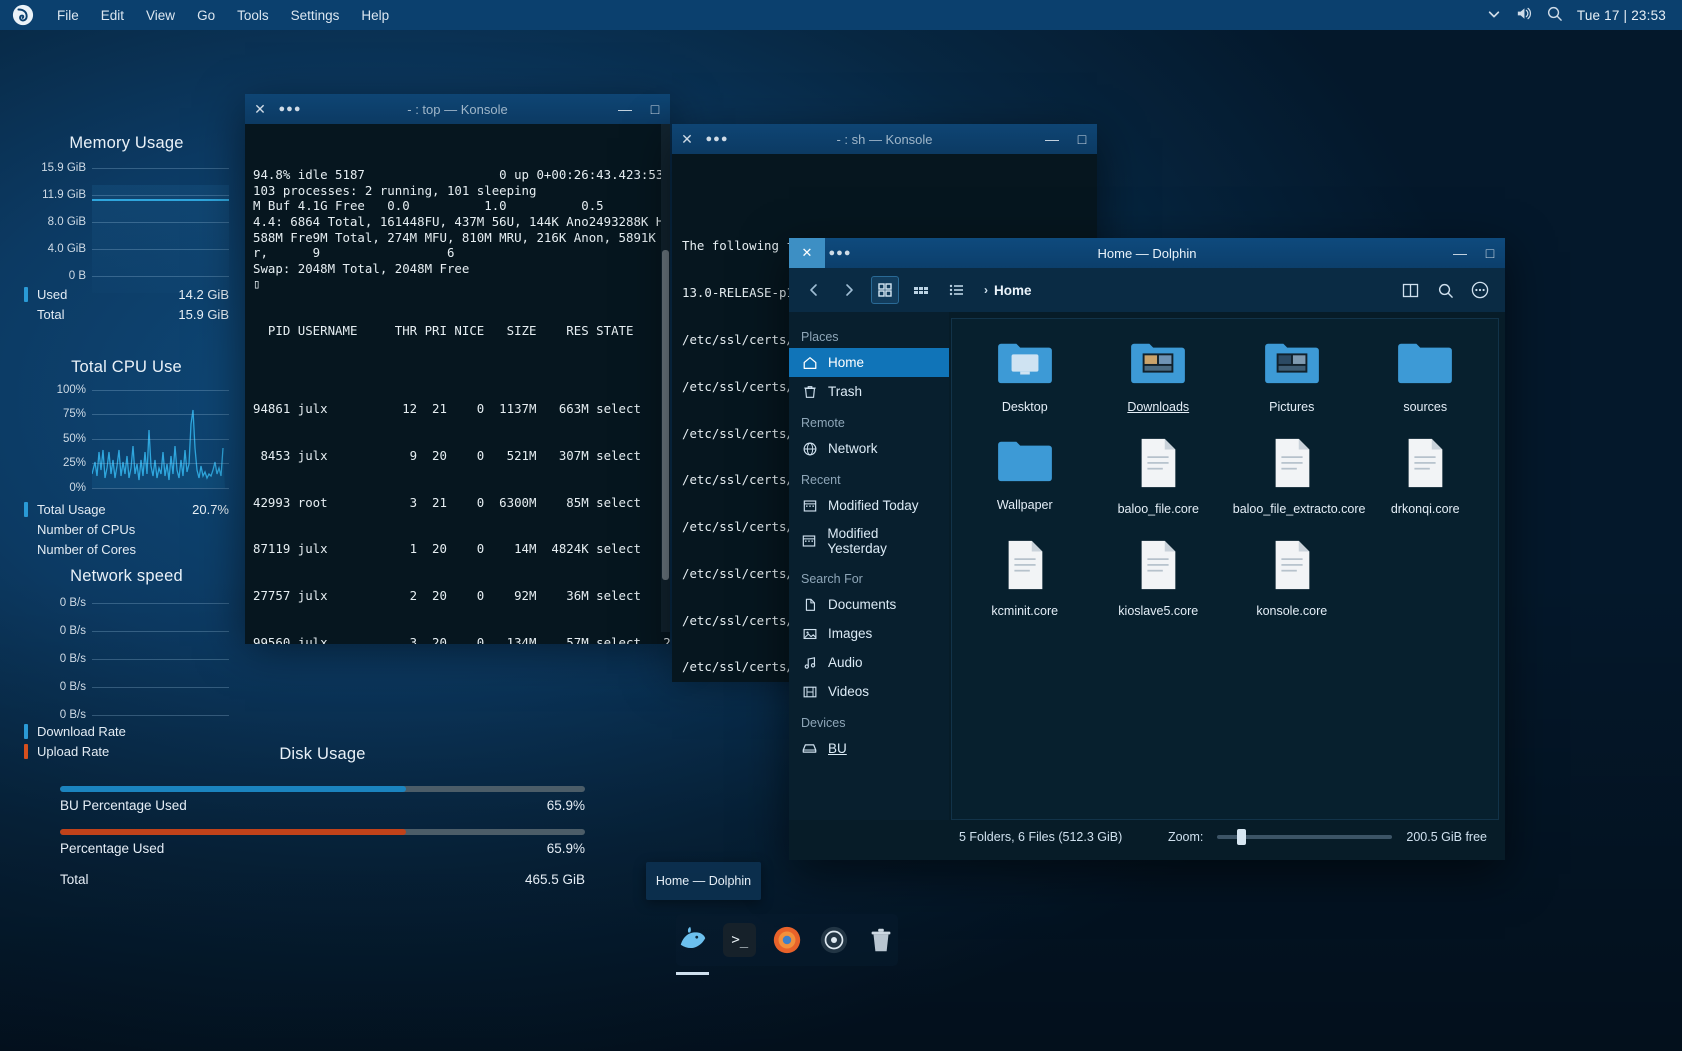 The image size is (1682, 1051). I want to click on breadcrumb: › Home, so click(1008, 290).